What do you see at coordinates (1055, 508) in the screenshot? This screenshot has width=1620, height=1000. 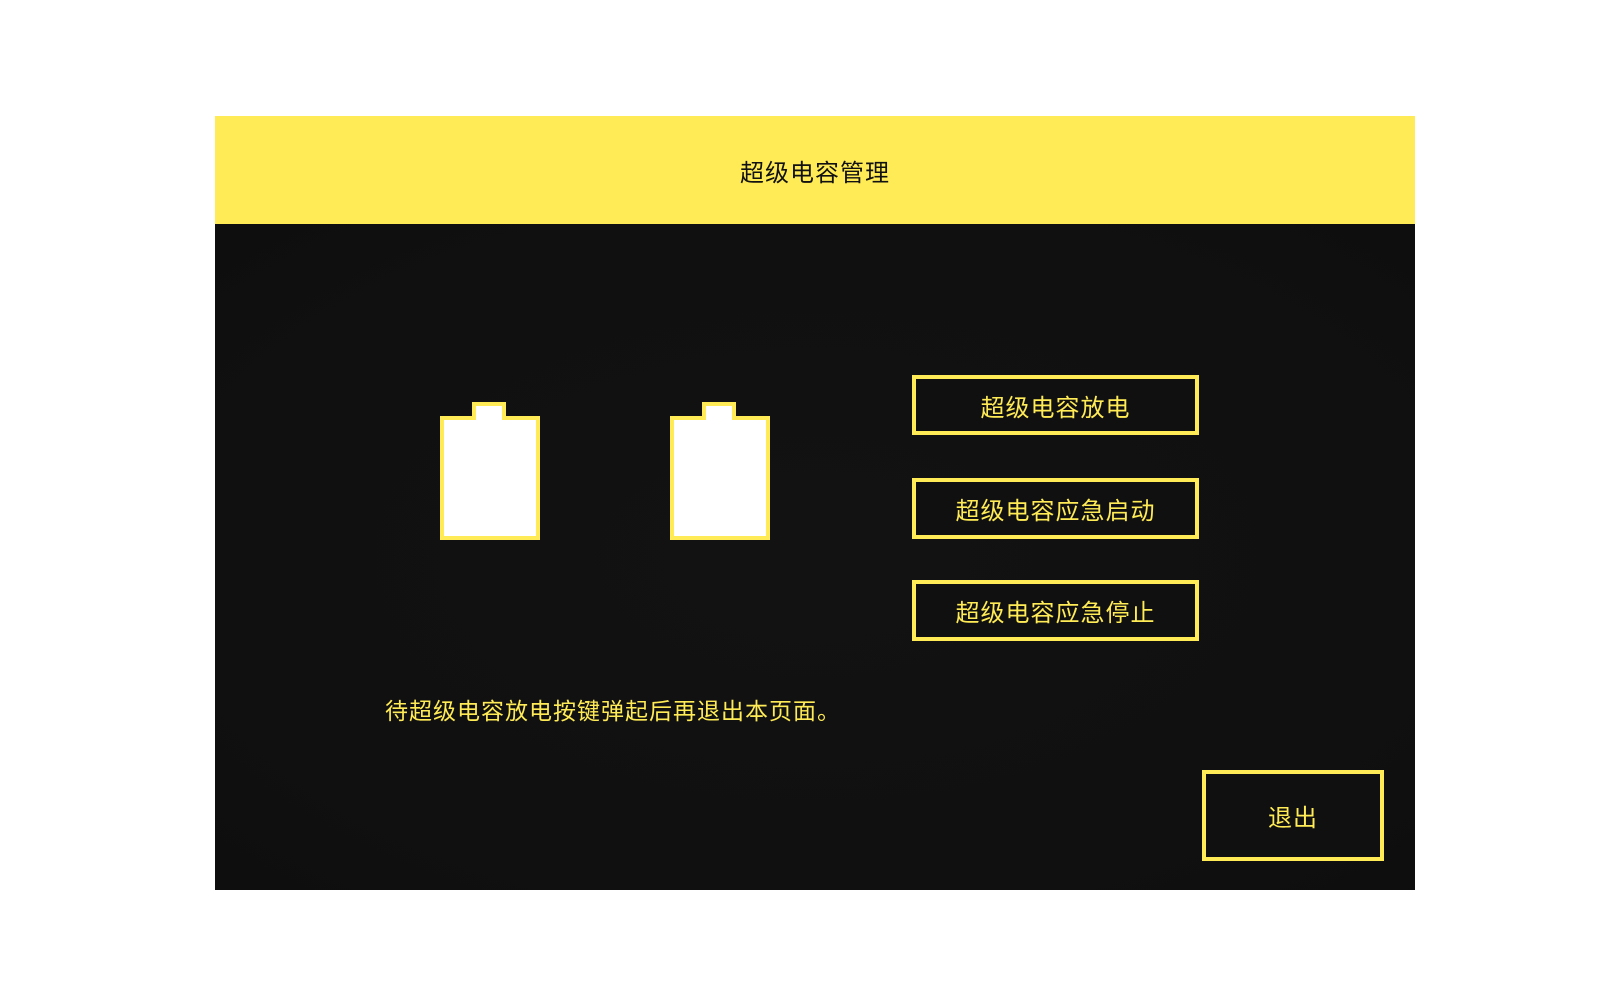 I see `supercap-emergency-start-button: 超级电容应急启动` at bounding box center [1055, 508].